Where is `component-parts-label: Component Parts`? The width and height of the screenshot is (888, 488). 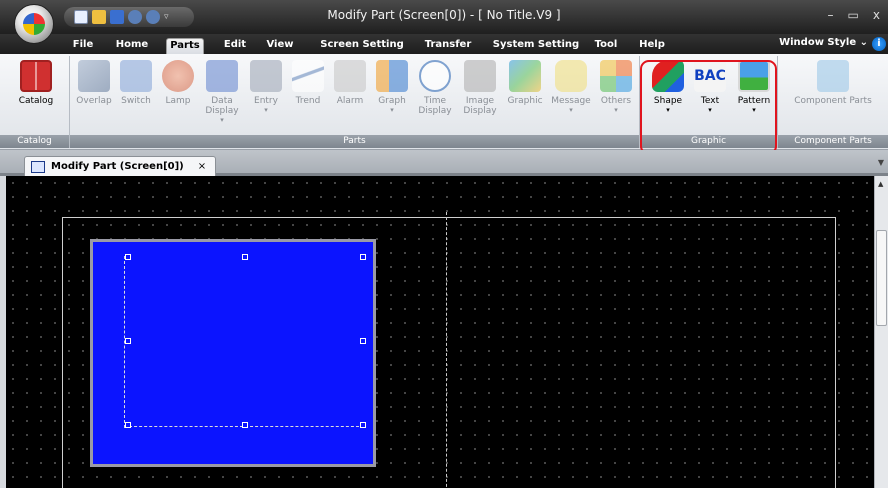
component-parts-label: Component Parts is located at coordinates (833, 101).